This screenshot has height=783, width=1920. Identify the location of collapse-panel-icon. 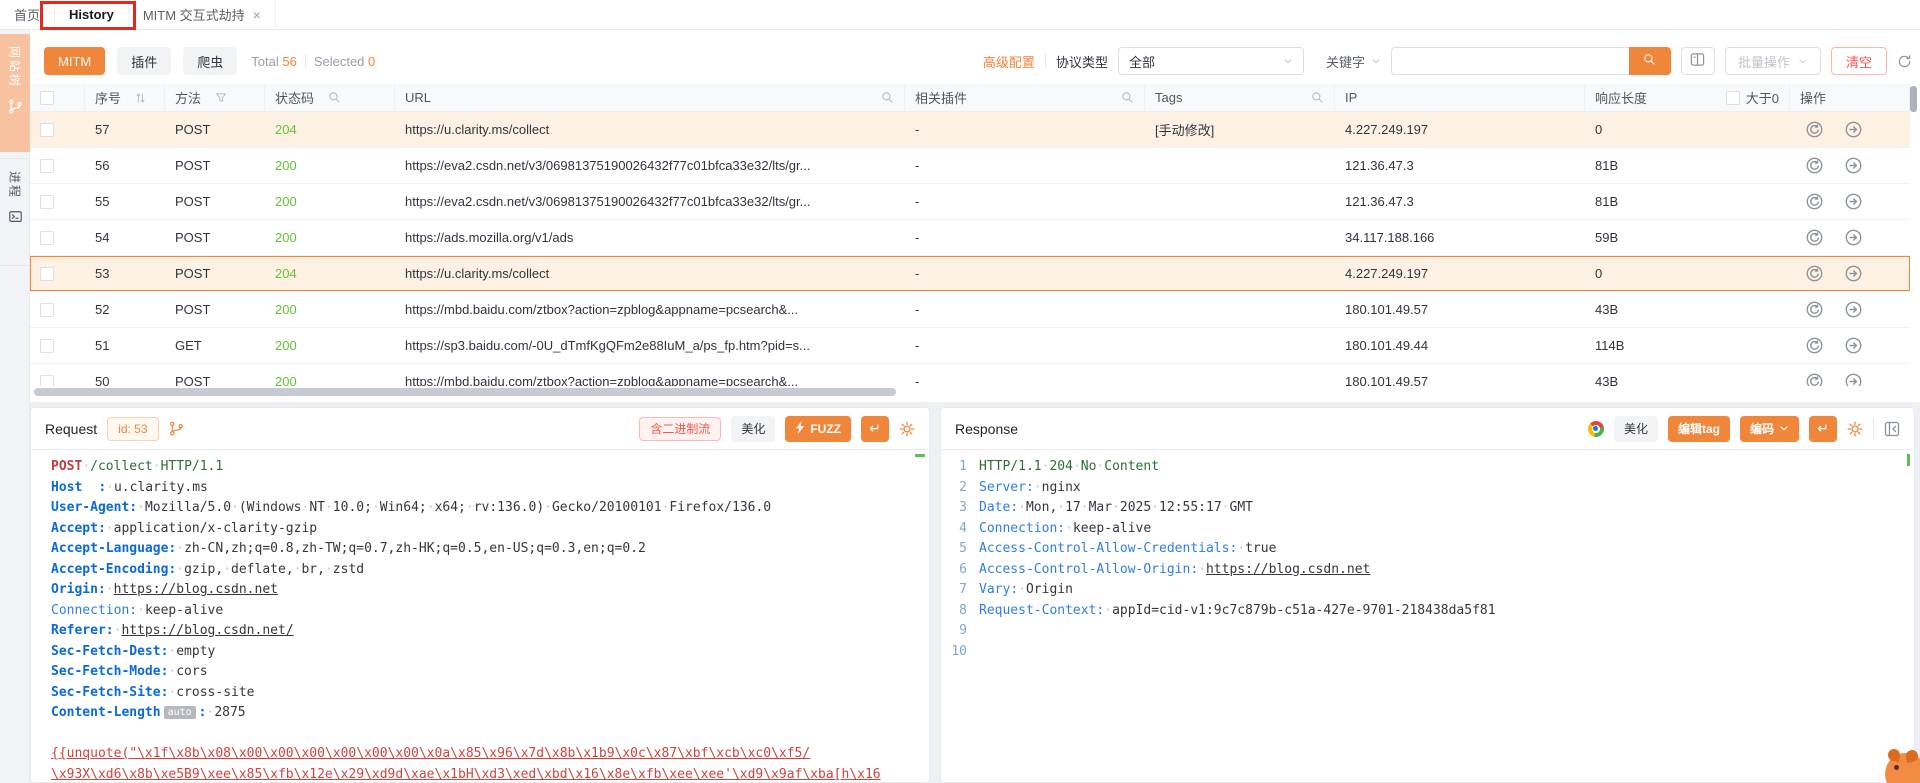
(1892, 429).